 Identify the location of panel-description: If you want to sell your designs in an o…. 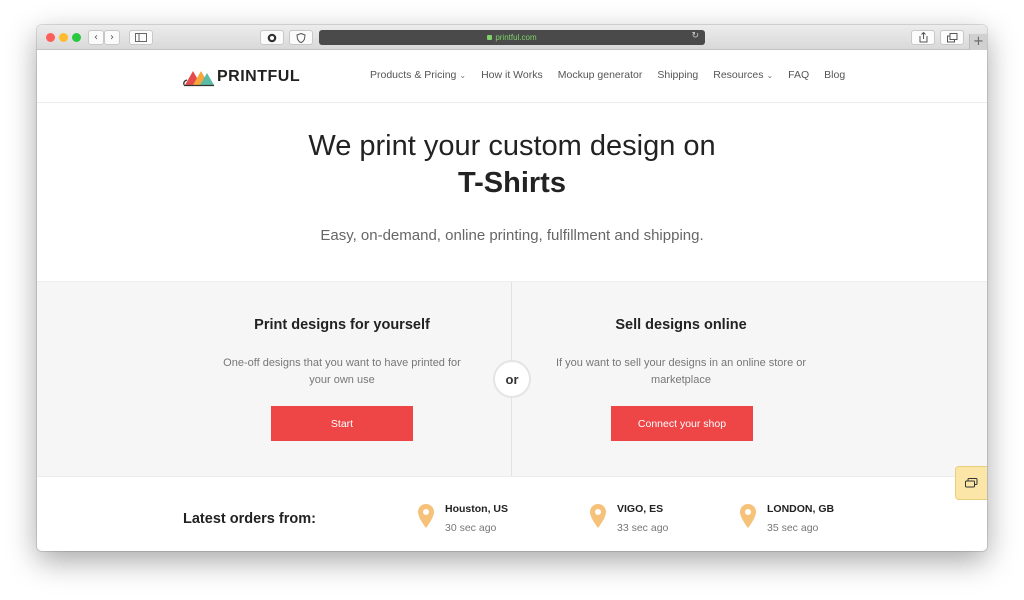
(681, 371).